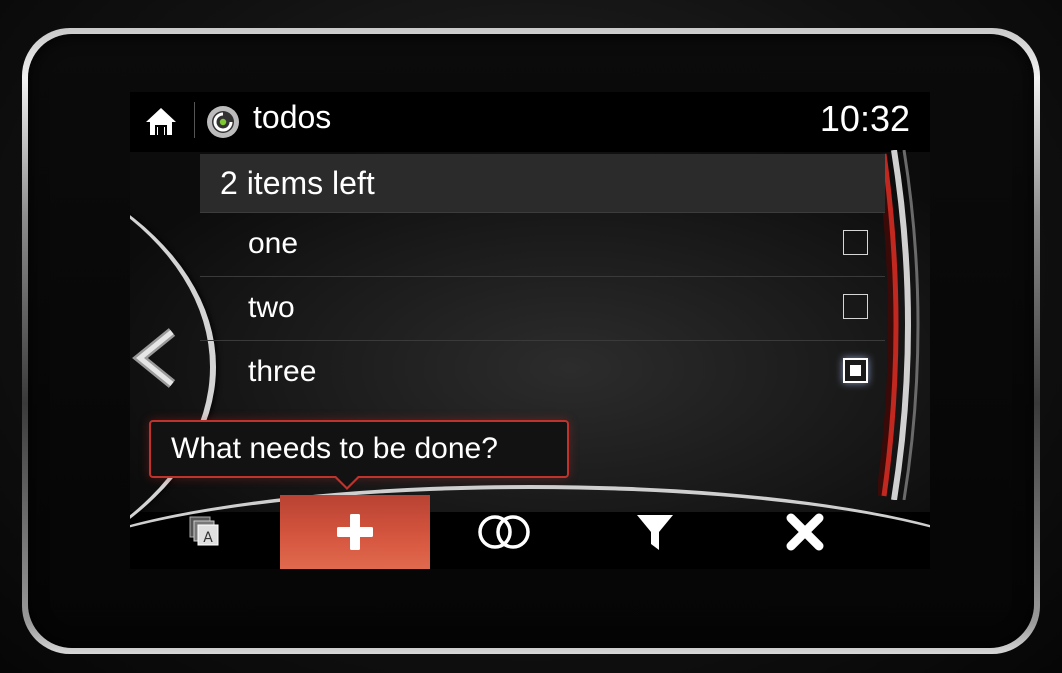 This screenshot has width=1062, height=673. Describe the element at coordinates (864, 118) in the screenshot. I see `clock: 10:32` at that location.